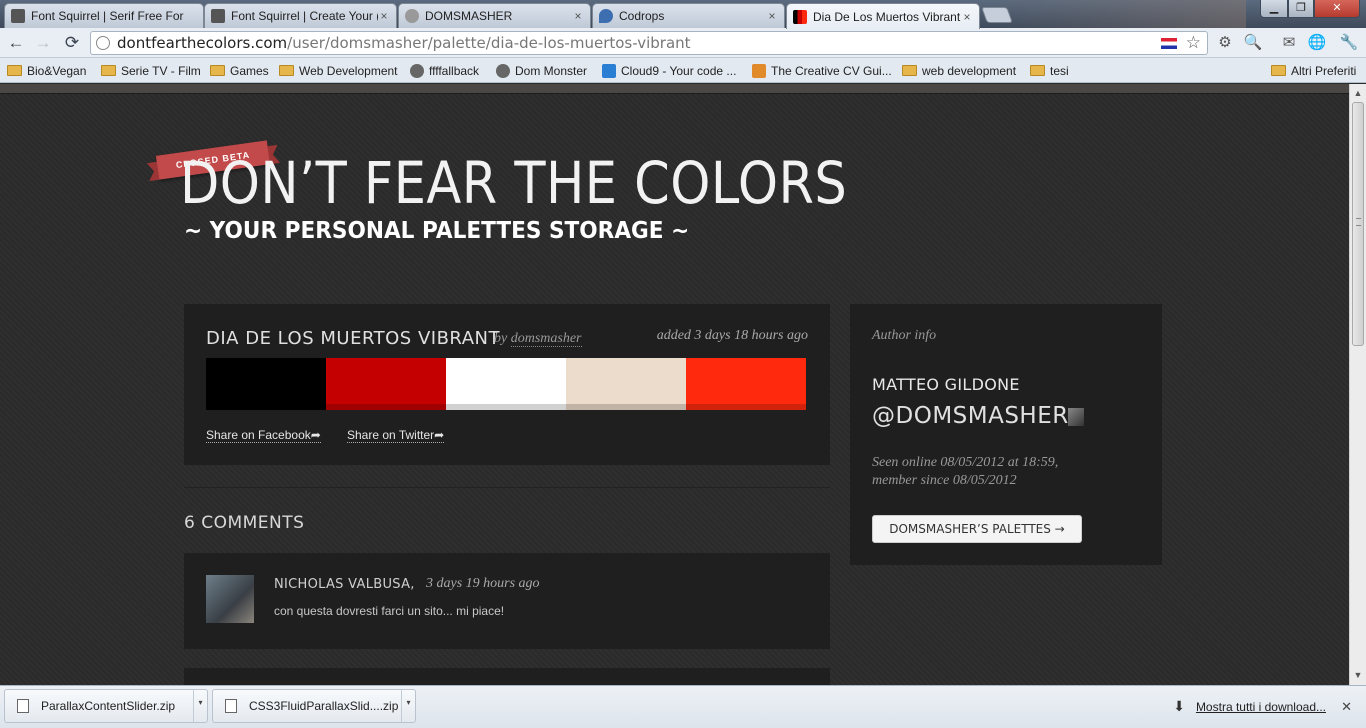  Describe the element at coordinates (417, 70) in the screenshot. I see `site-icon` at that location.